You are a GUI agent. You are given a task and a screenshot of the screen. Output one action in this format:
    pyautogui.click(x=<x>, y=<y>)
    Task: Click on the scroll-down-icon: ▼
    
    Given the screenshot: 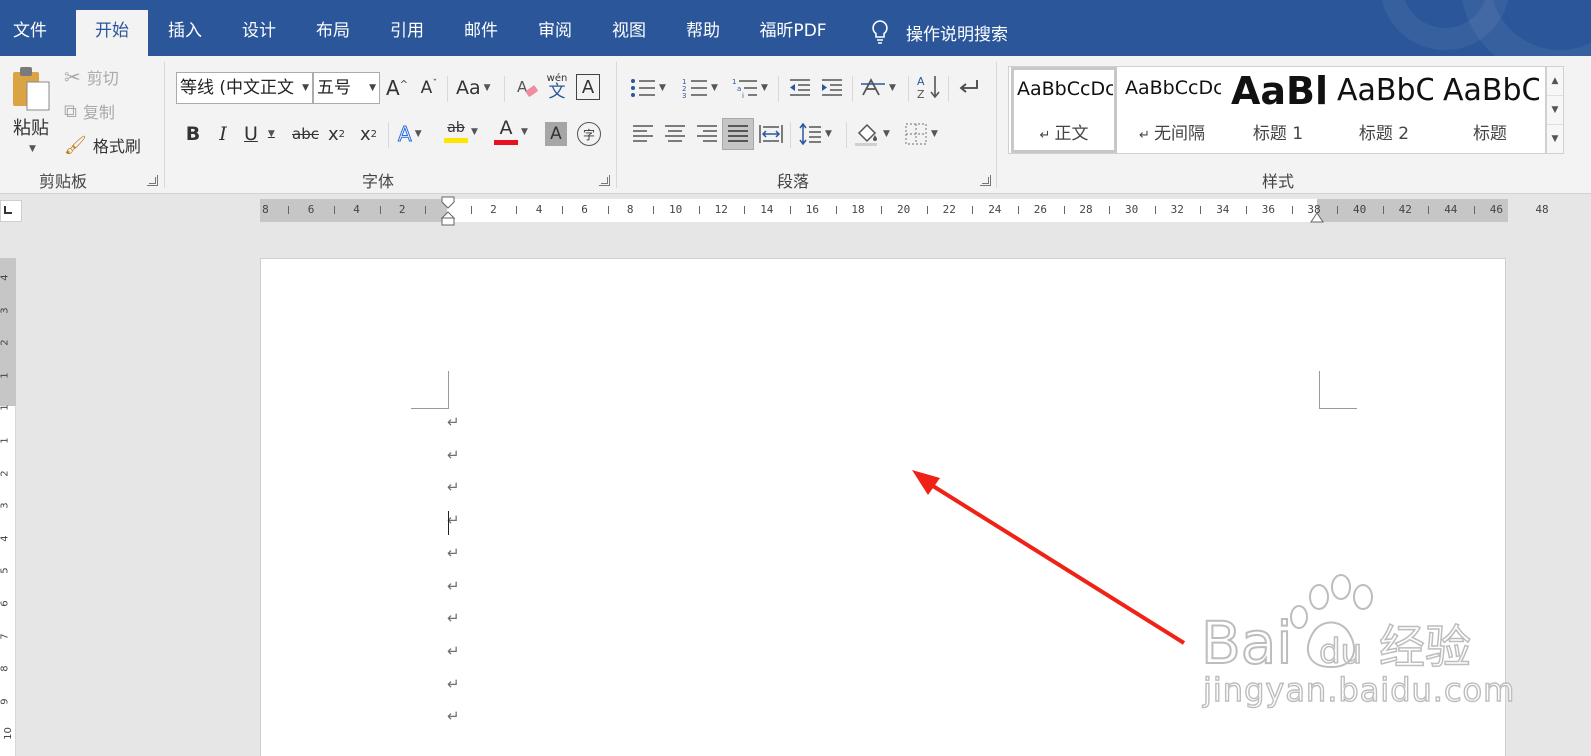 What is the action you would take?
    pyautogui.click(x=1555, y=110)
    